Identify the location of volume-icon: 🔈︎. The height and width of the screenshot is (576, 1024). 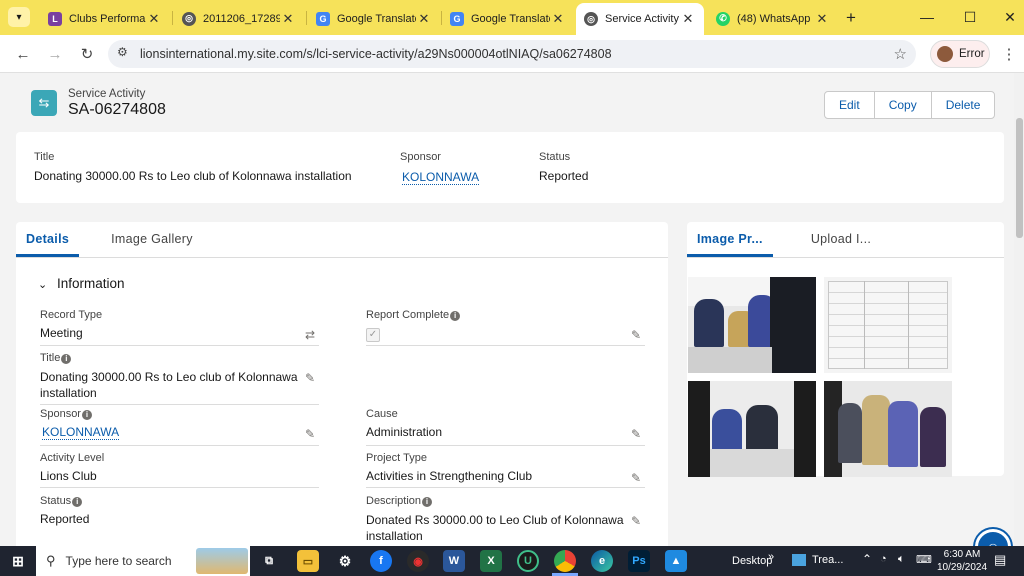
(901, 559).